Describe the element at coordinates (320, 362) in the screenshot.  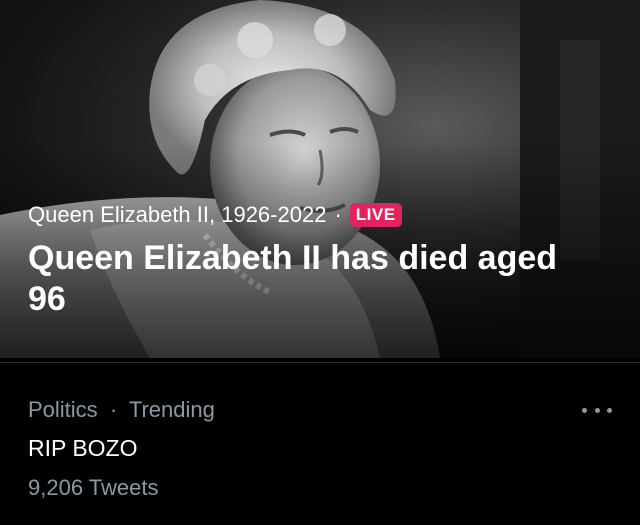
I see `section-divider` at that location.